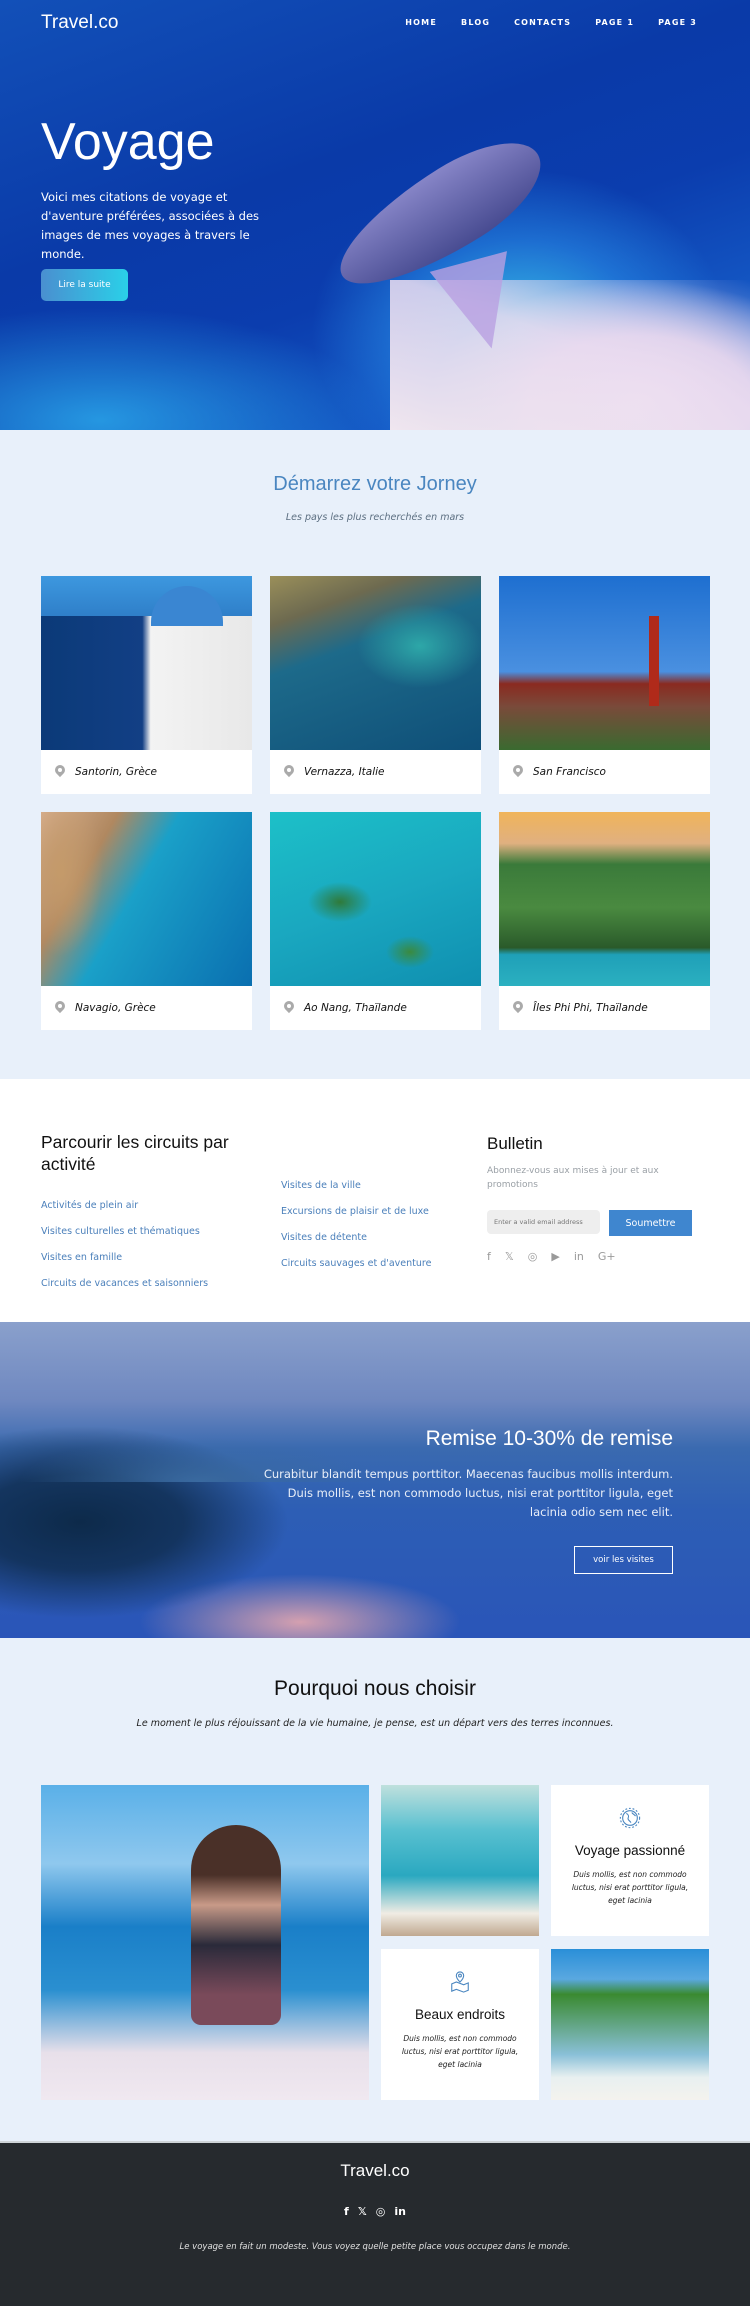  Describe the element at coordinates (146, 899) in the screenshot. I see `destination-image-navagio` at that location.